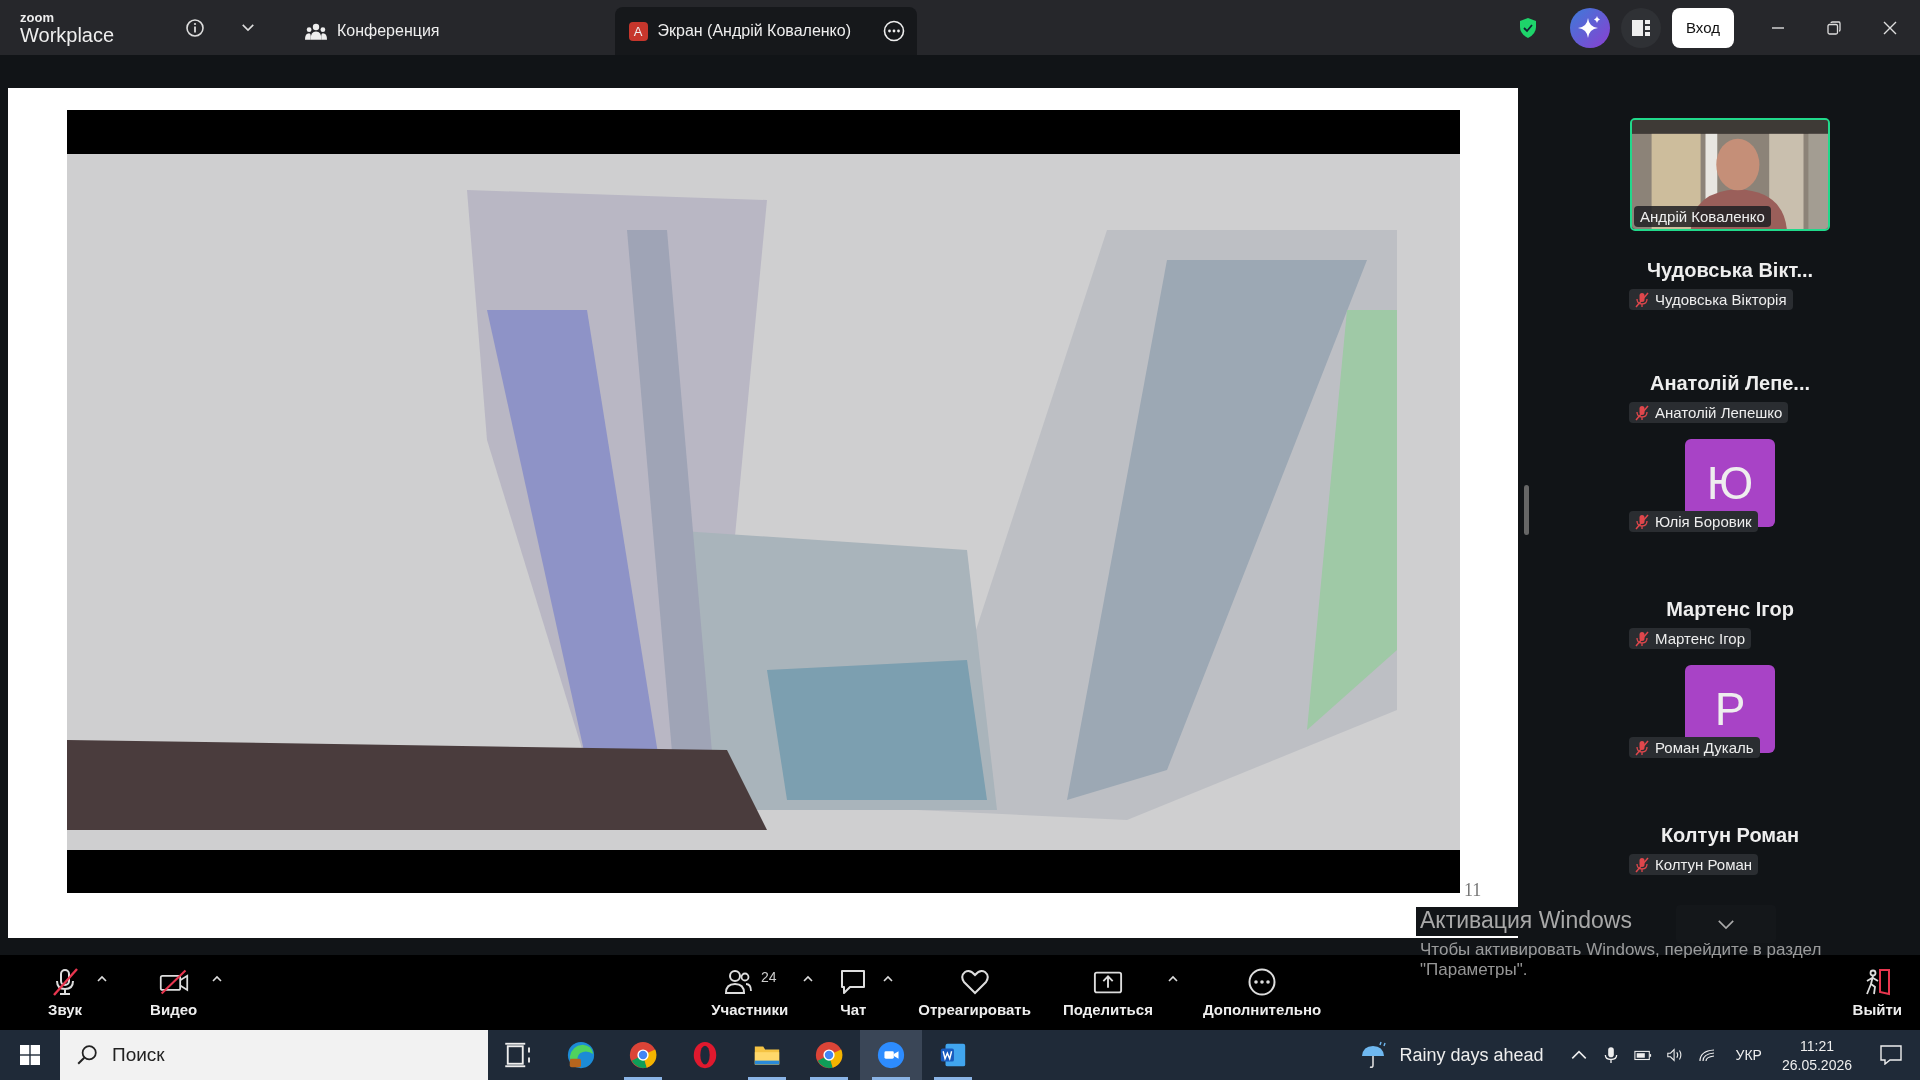  I want to click on tab-label: Конференция, so click(388, 31).